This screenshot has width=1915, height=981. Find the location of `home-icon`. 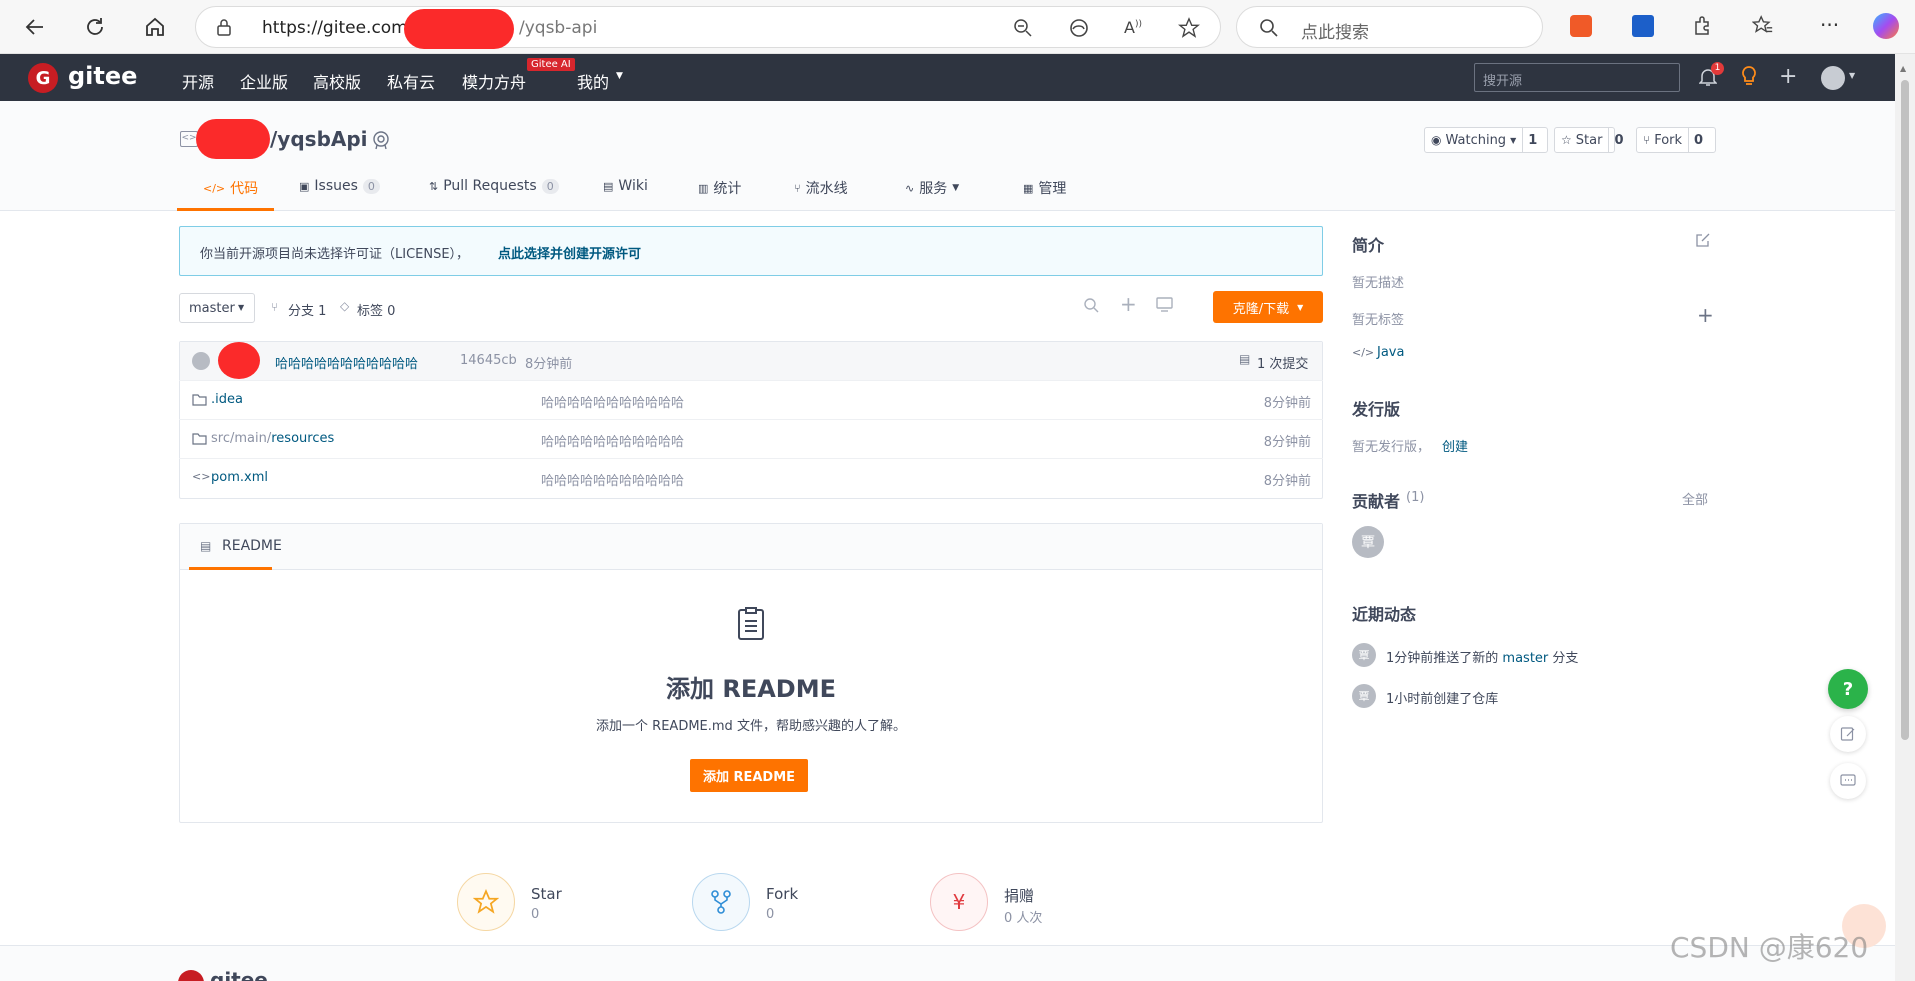

home-icon is located at coordinates (155, 27).